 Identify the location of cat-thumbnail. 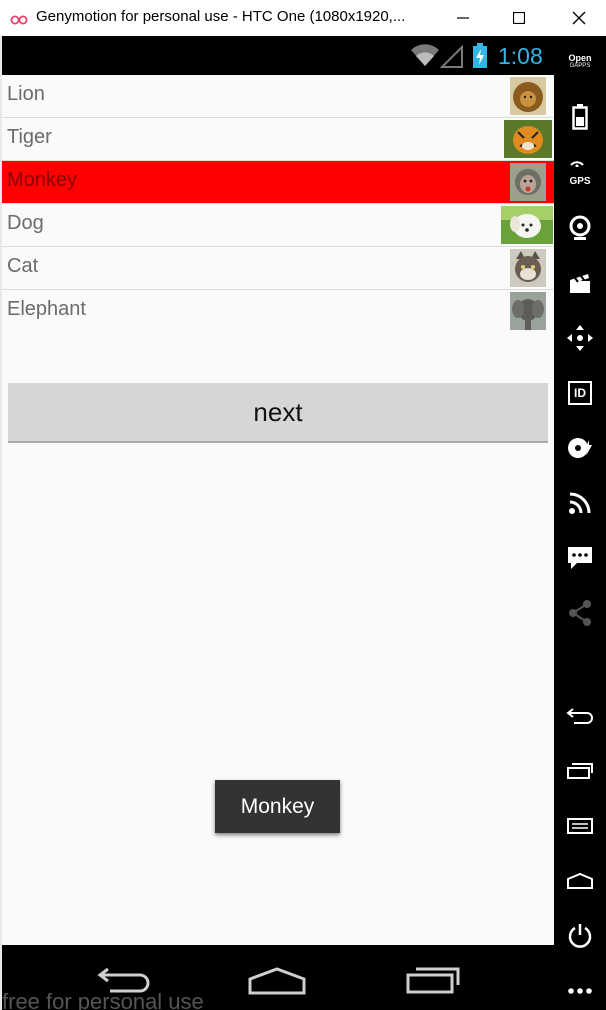
(528, 268).